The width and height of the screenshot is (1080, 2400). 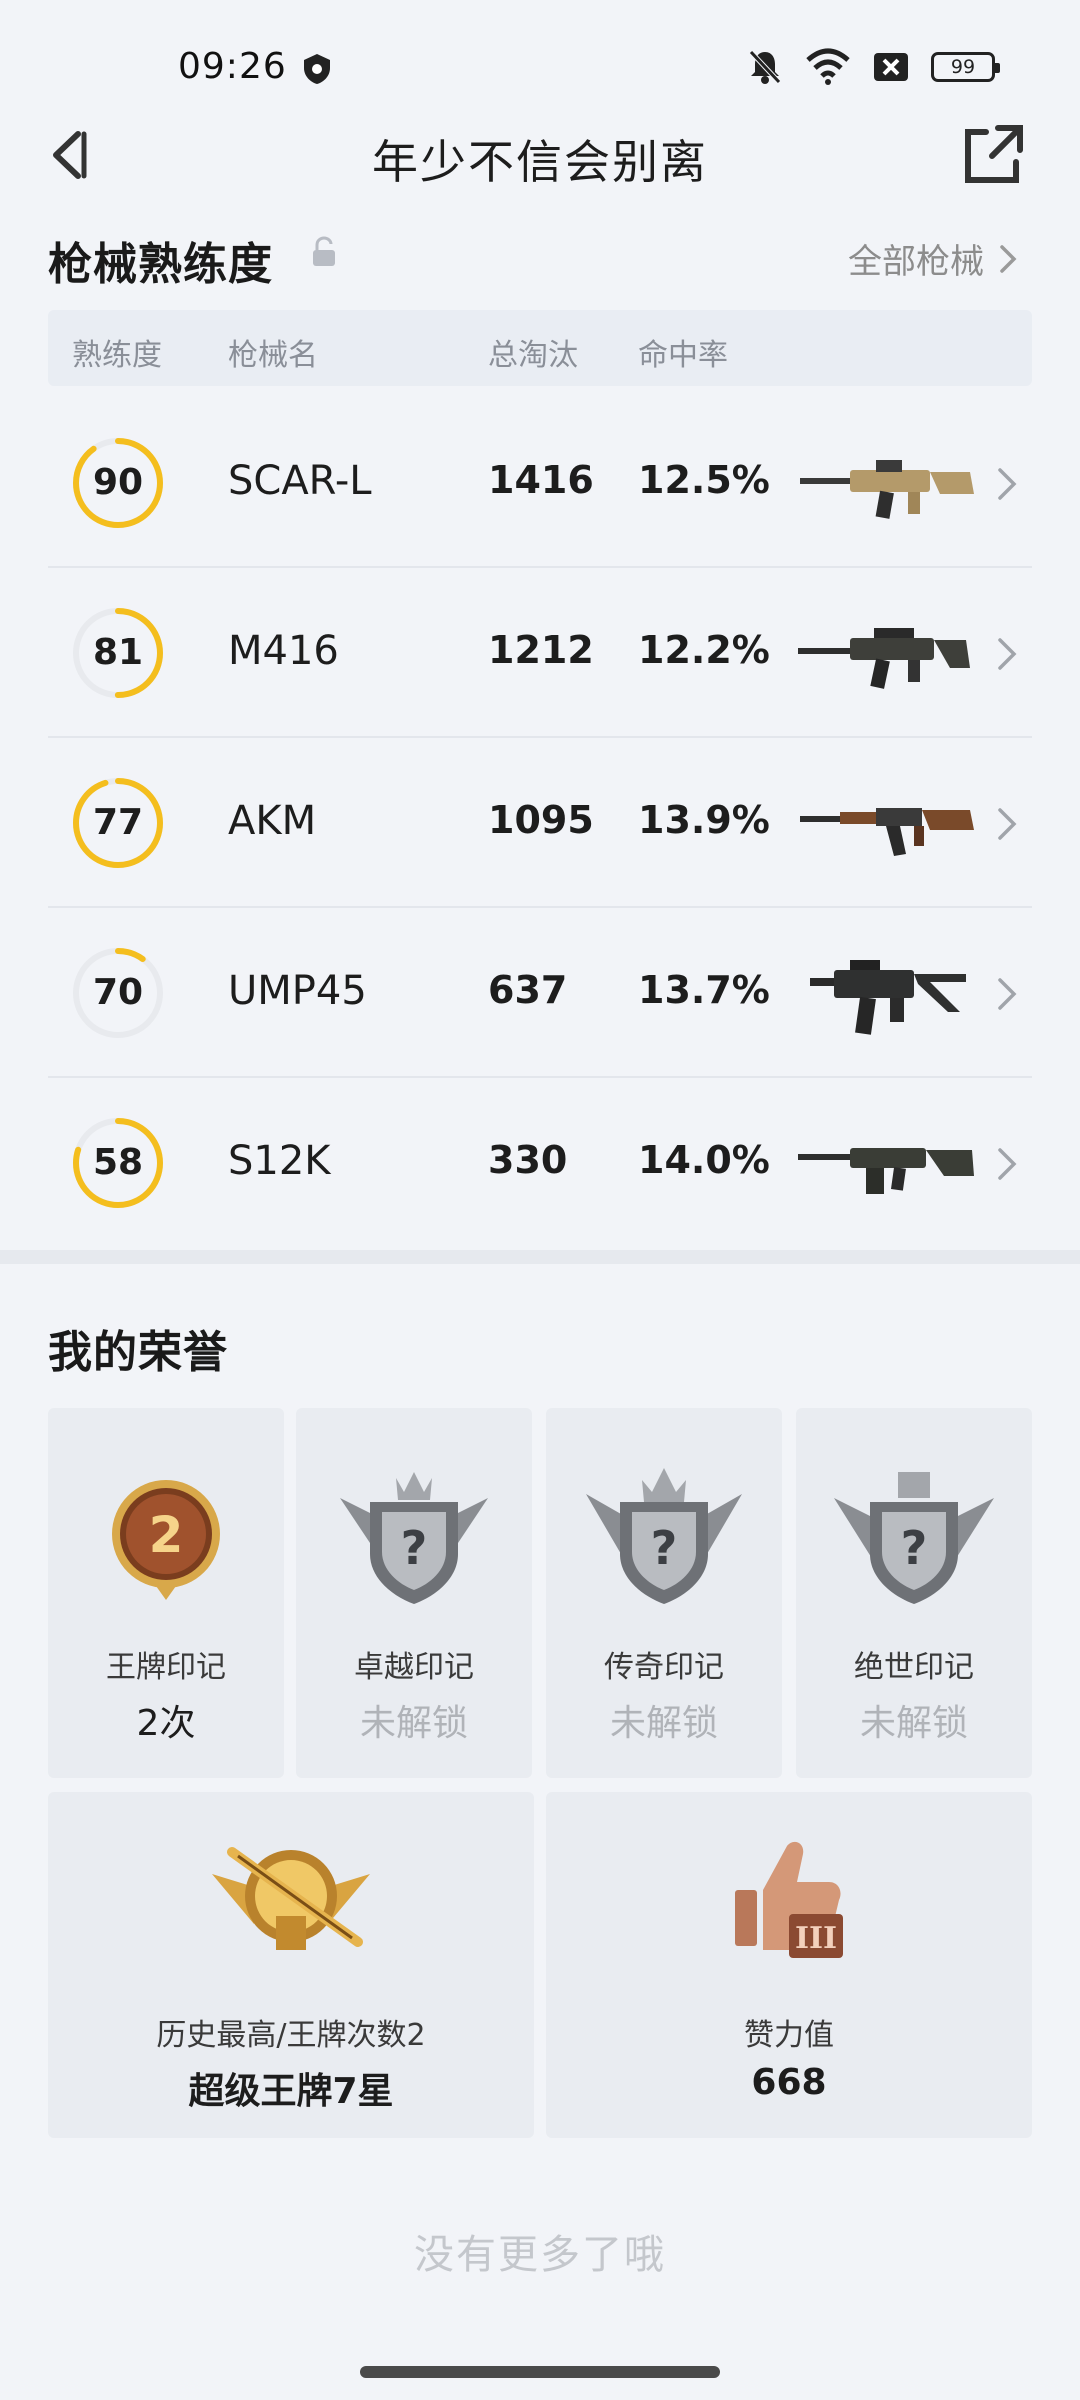 What do you see at coordinates (704, 990) in the screenshot?
I see `gun-hit-rate: 13.7%` at bounding box center [704, 990].